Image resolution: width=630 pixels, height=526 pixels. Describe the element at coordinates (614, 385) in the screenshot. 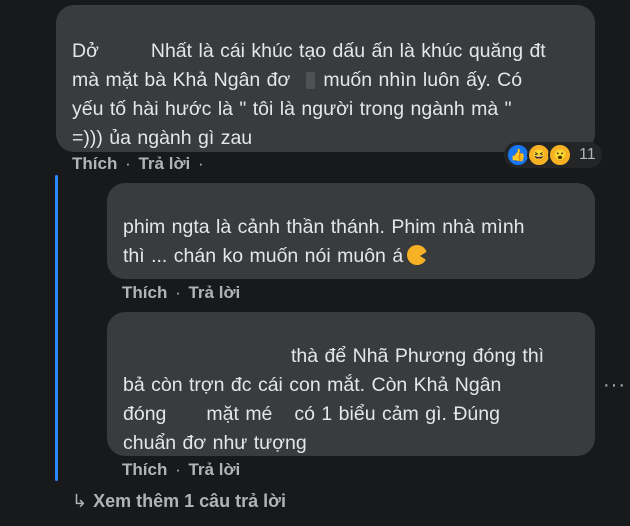

I see `more-options-icon: ···` at that location.